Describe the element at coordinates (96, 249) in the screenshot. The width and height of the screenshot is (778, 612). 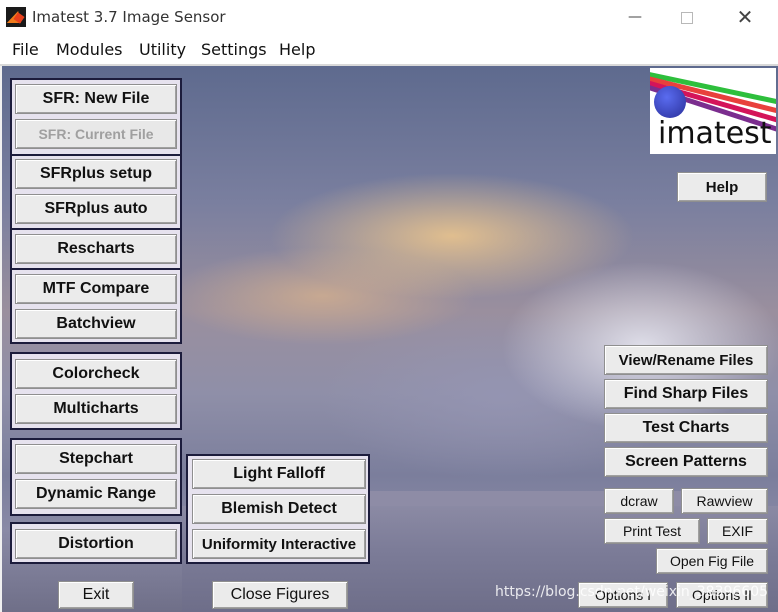
I see `rescharts-button: Rescharts` at that location.